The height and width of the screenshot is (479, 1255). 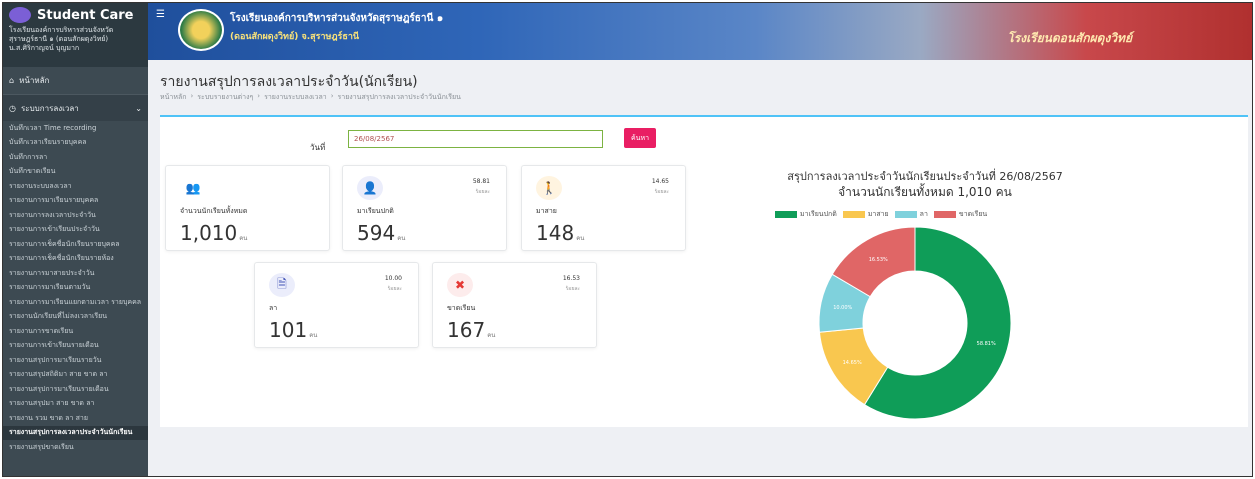 I want to click on hamburger-icon: ☰, so click(x=160, y=14).